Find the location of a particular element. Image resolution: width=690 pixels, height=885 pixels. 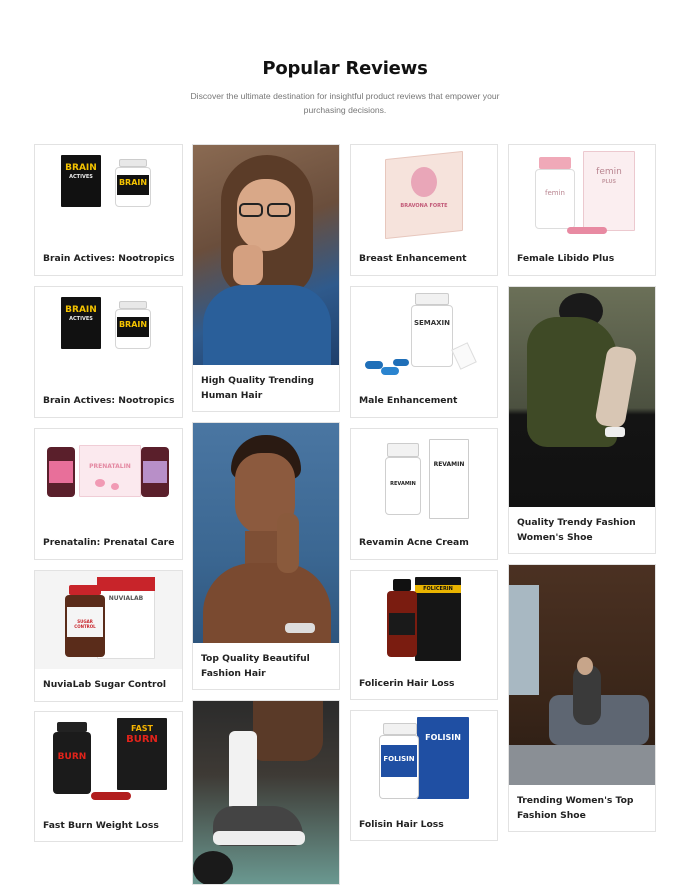

review-card-trendy-fashion-shoe: Quality Trendy Fashion Women's Shoe is located at coordinates (582, 420).